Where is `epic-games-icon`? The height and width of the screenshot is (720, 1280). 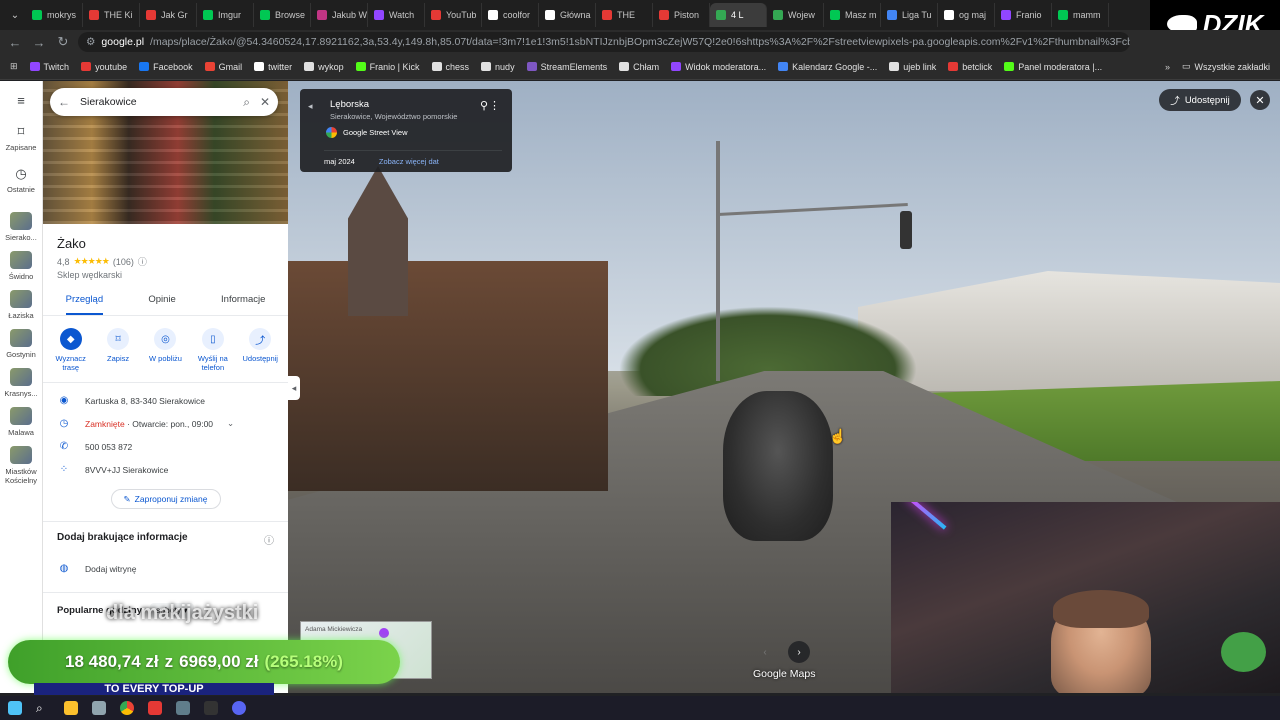 epic-games-icon is located at coordinates (211, 708).